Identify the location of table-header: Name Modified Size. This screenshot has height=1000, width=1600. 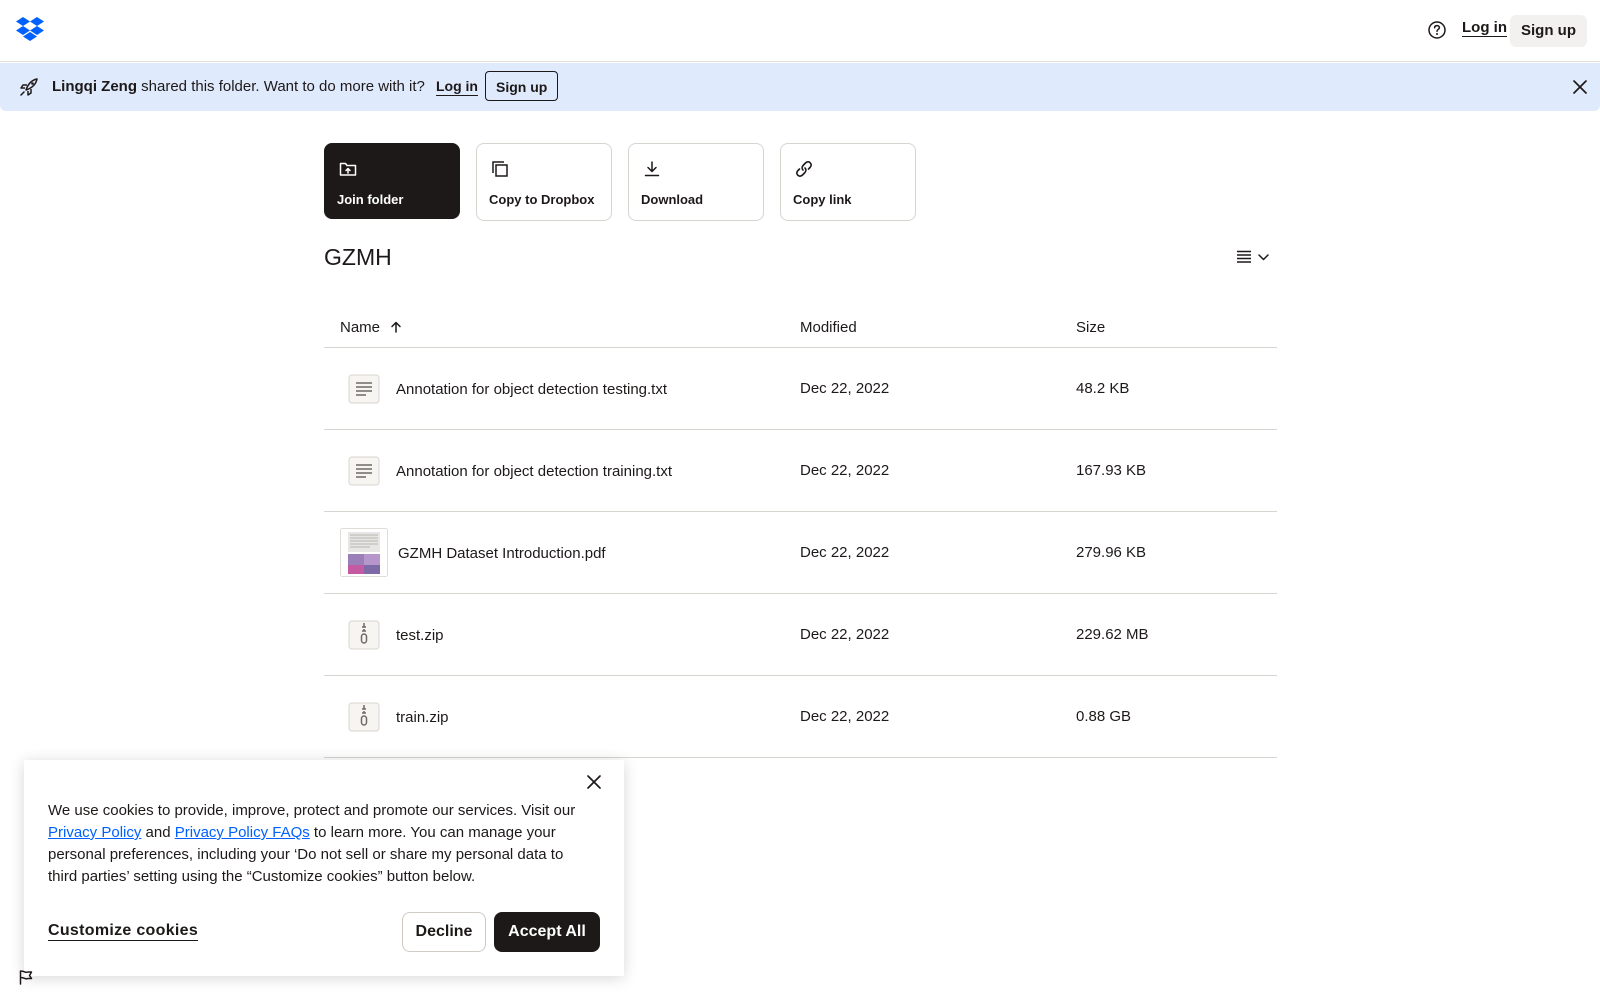
(800, 326).